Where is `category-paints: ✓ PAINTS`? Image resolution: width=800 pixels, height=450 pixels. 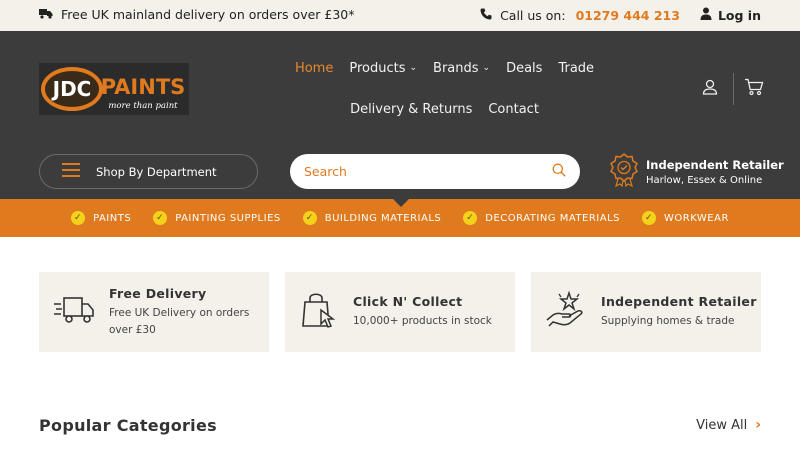 category-paints: ✓ PAINTS is located at coordinates (101, 218).